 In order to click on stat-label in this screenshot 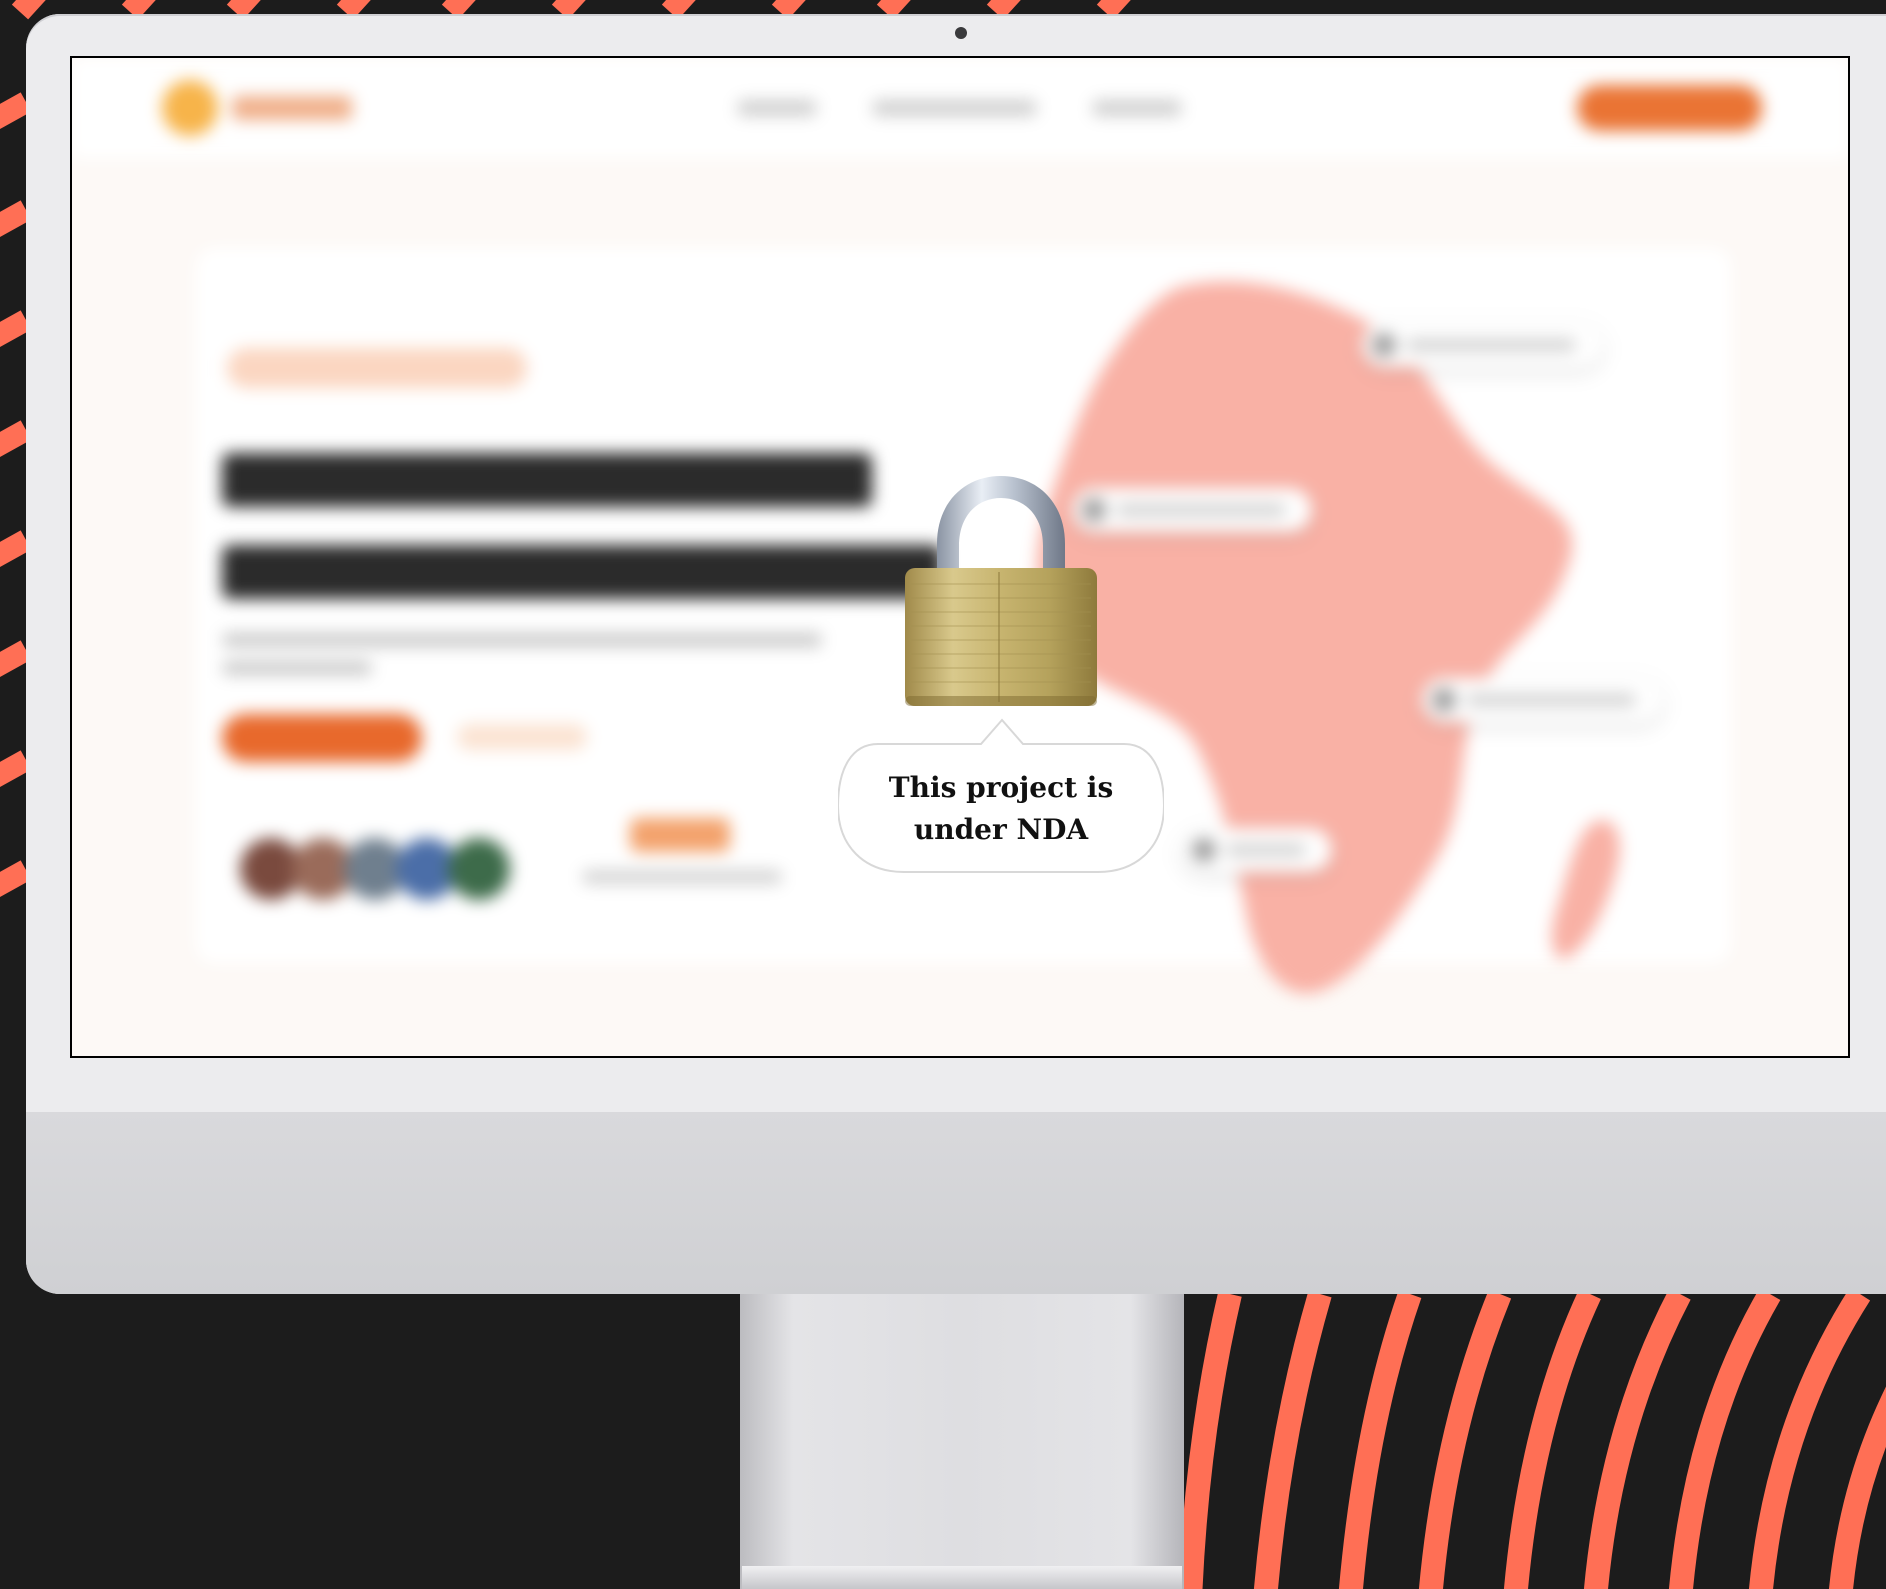, I will do `click(682, 877)`.